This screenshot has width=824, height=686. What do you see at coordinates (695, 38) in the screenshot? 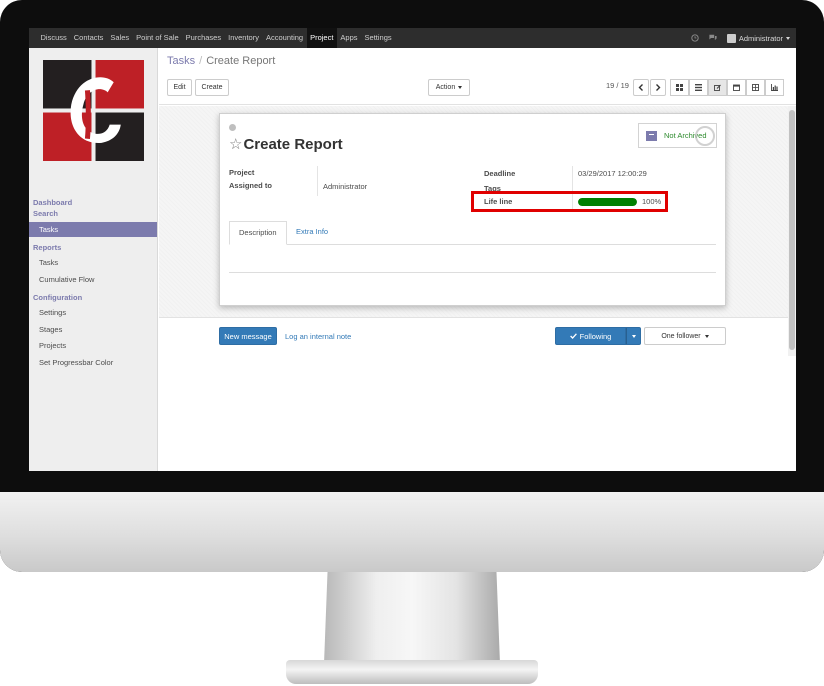
I see `activity-clock-icon` at bounding box center [695, 38].